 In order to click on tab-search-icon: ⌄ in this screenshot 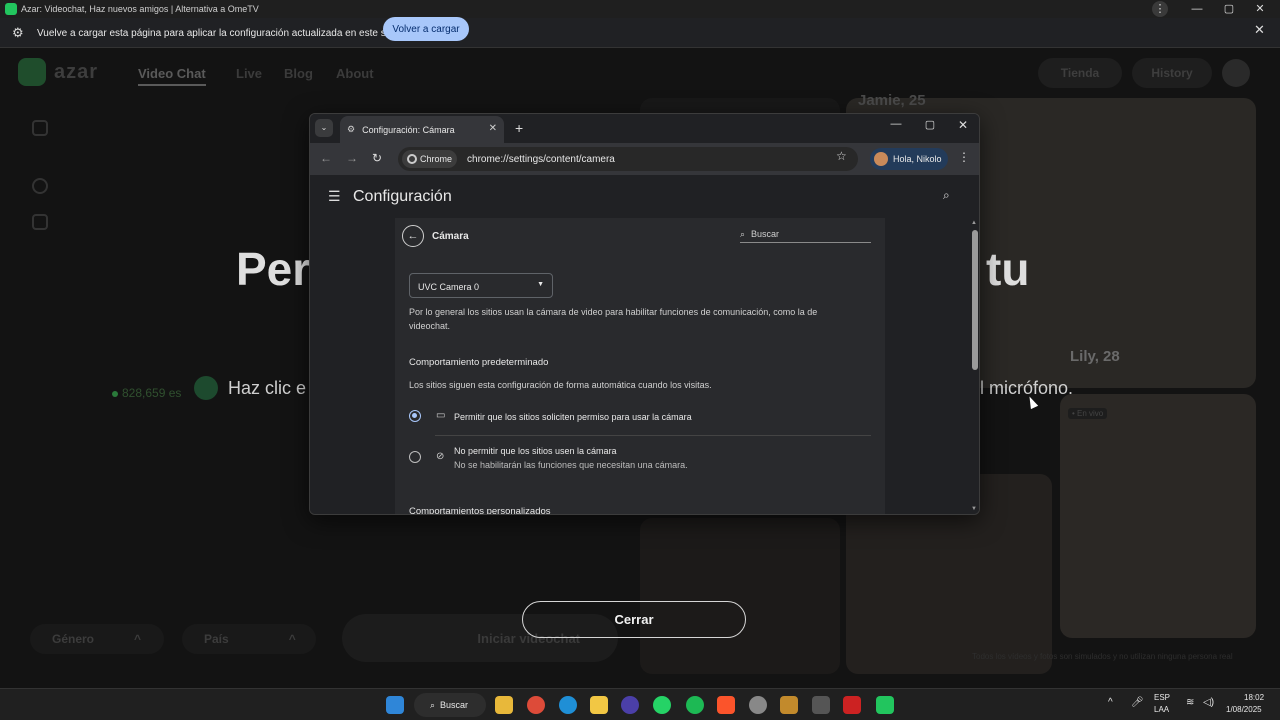, I will do `click(324, 128)`.